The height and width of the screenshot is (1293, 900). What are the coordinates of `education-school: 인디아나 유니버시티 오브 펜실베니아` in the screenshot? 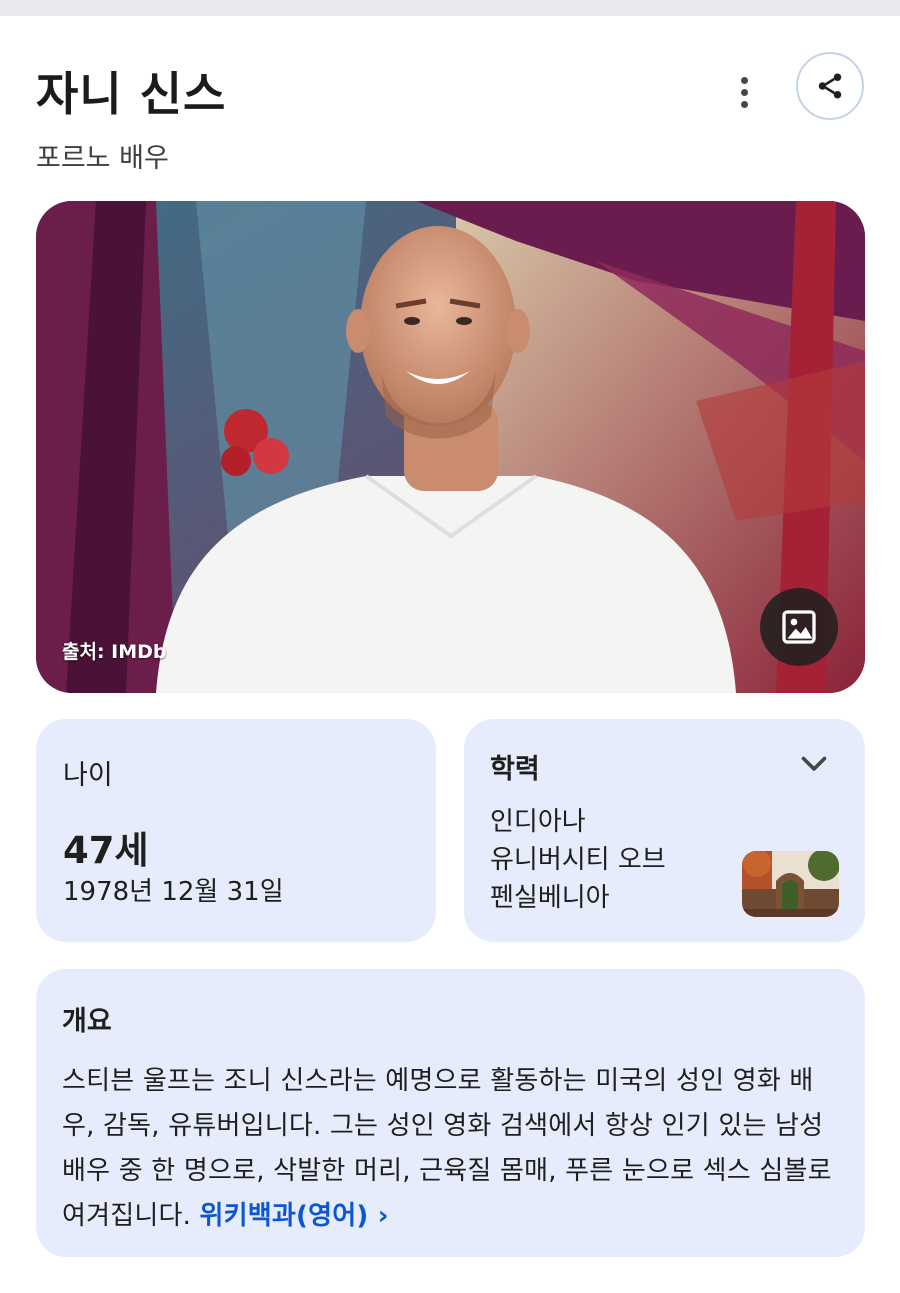 It's located at (605, 860).